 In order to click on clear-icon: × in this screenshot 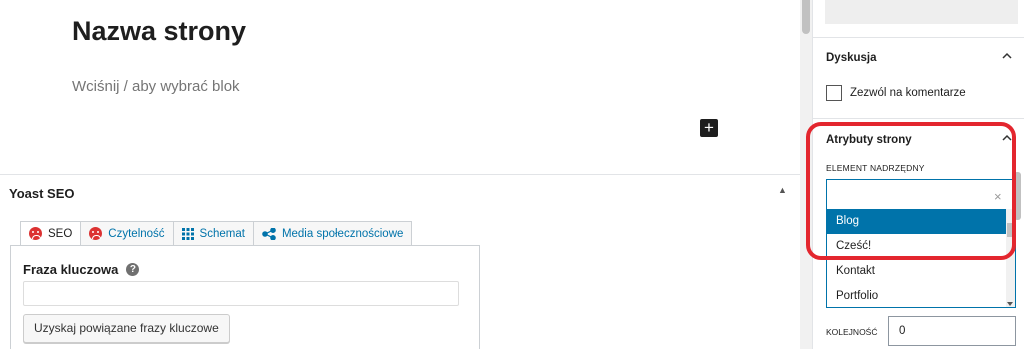, I will do `click(998, 196)`.